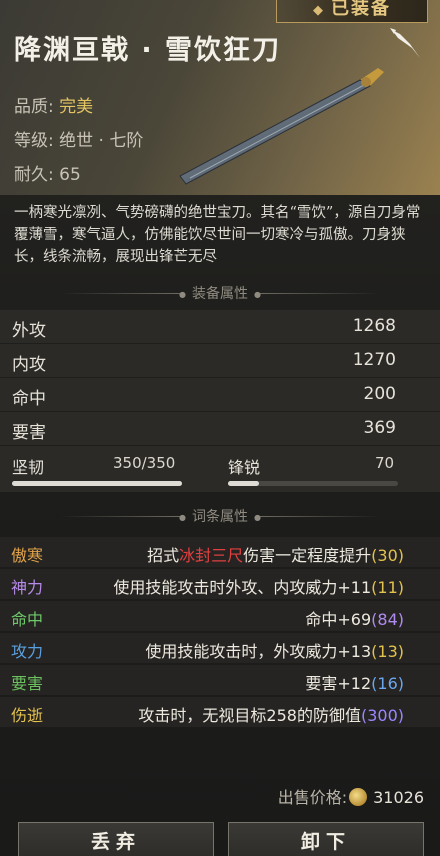 The width and height of the screenshot is (440, 856). I want to click on item-title: 降渊亘戟 · 雪饮狂刀, so click(148, 50).